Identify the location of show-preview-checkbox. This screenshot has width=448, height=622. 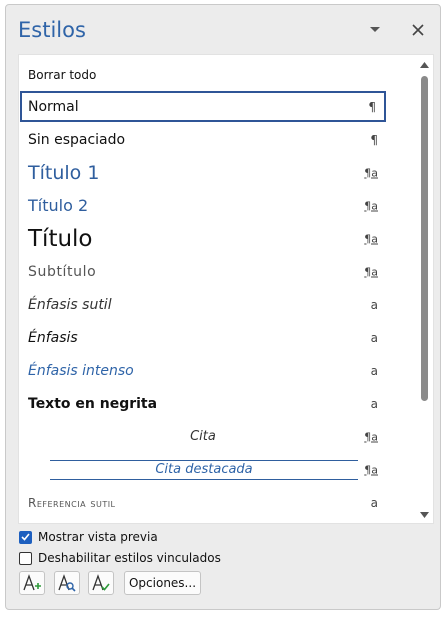
(25, 537).